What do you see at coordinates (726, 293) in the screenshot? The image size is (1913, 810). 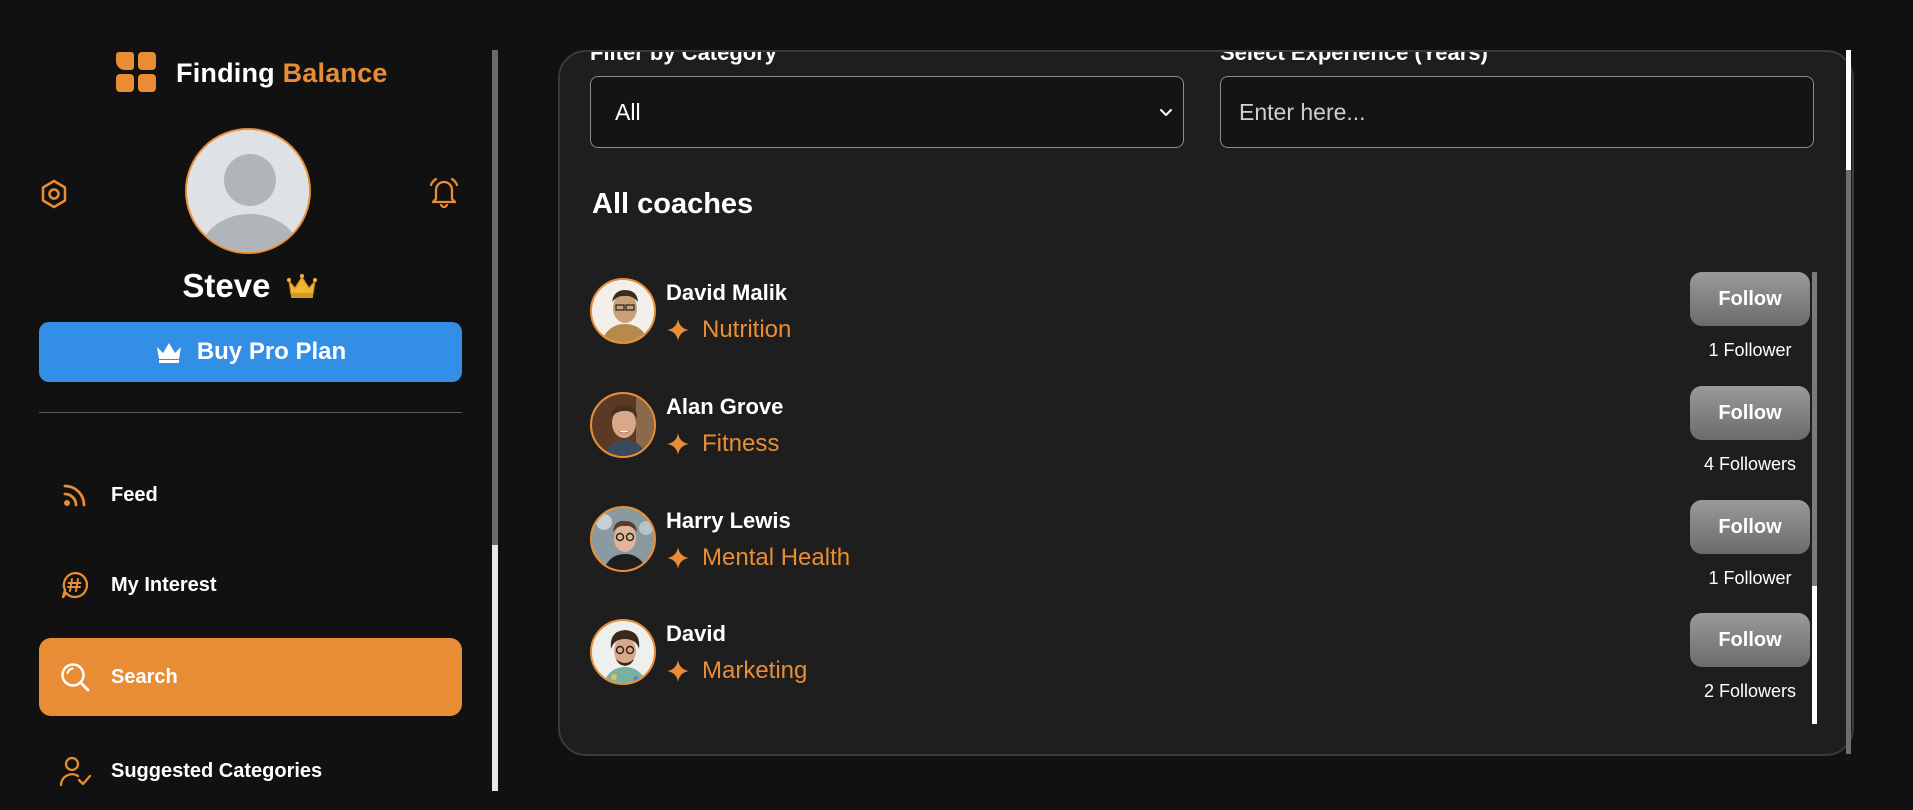 I see `coach-name: David Malik` at bounding box center [726, 293].